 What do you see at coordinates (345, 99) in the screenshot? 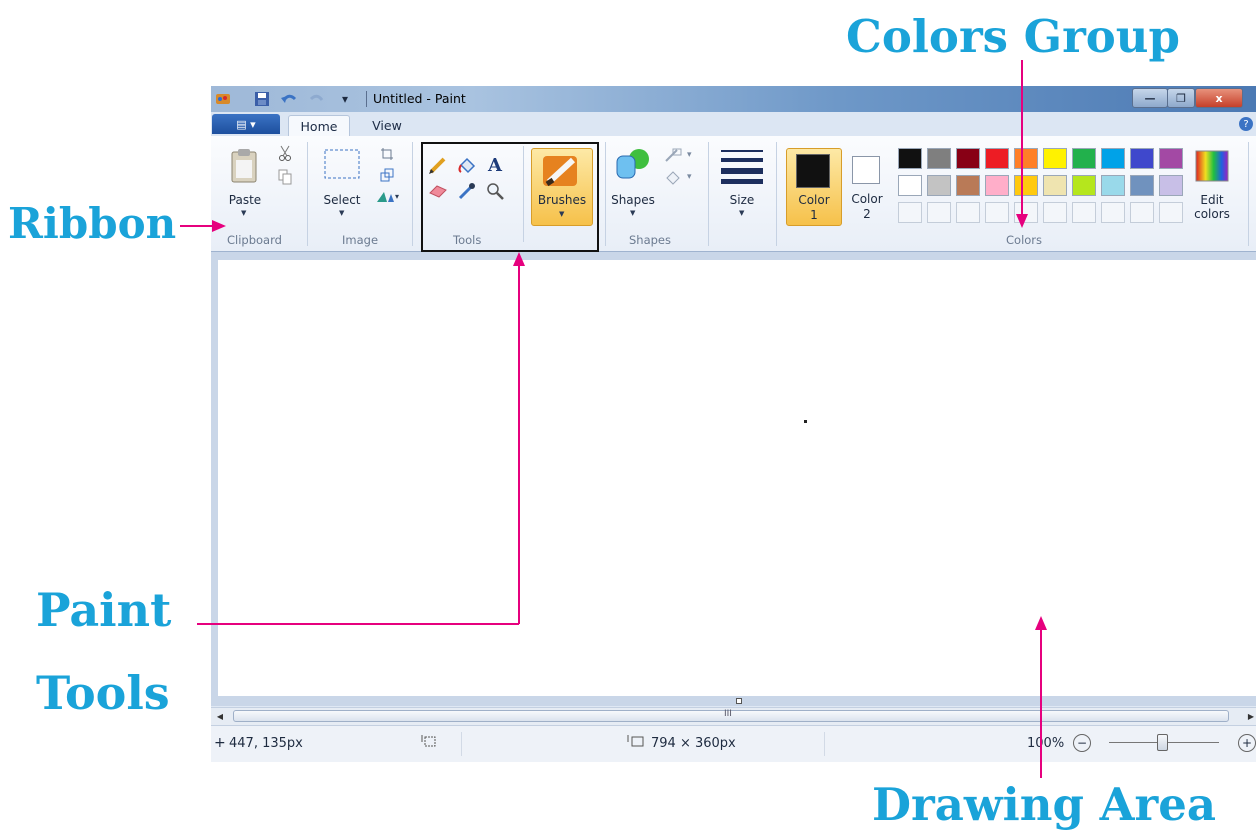
I see `customize-quick-access-icon: ▾` at bounding box center [345, 99].